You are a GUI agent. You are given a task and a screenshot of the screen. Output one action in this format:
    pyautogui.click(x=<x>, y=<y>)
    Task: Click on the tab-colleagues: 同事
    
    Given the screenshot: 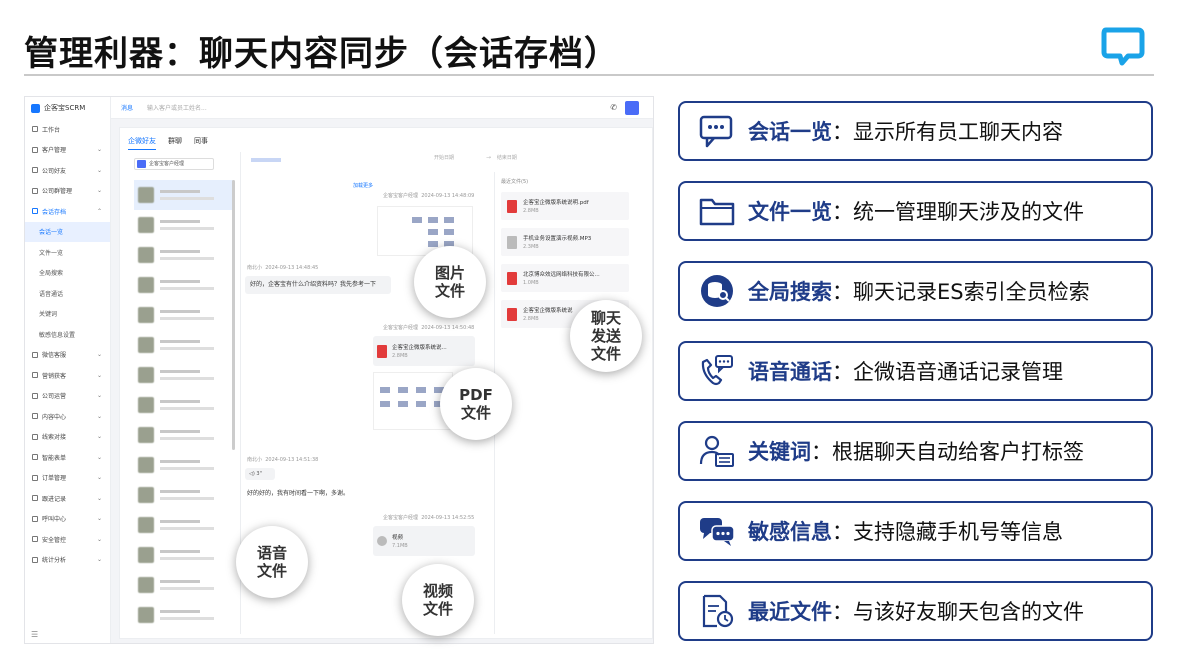 What is the action you would take?
    pyautogui.click(x=201, y=143)
    